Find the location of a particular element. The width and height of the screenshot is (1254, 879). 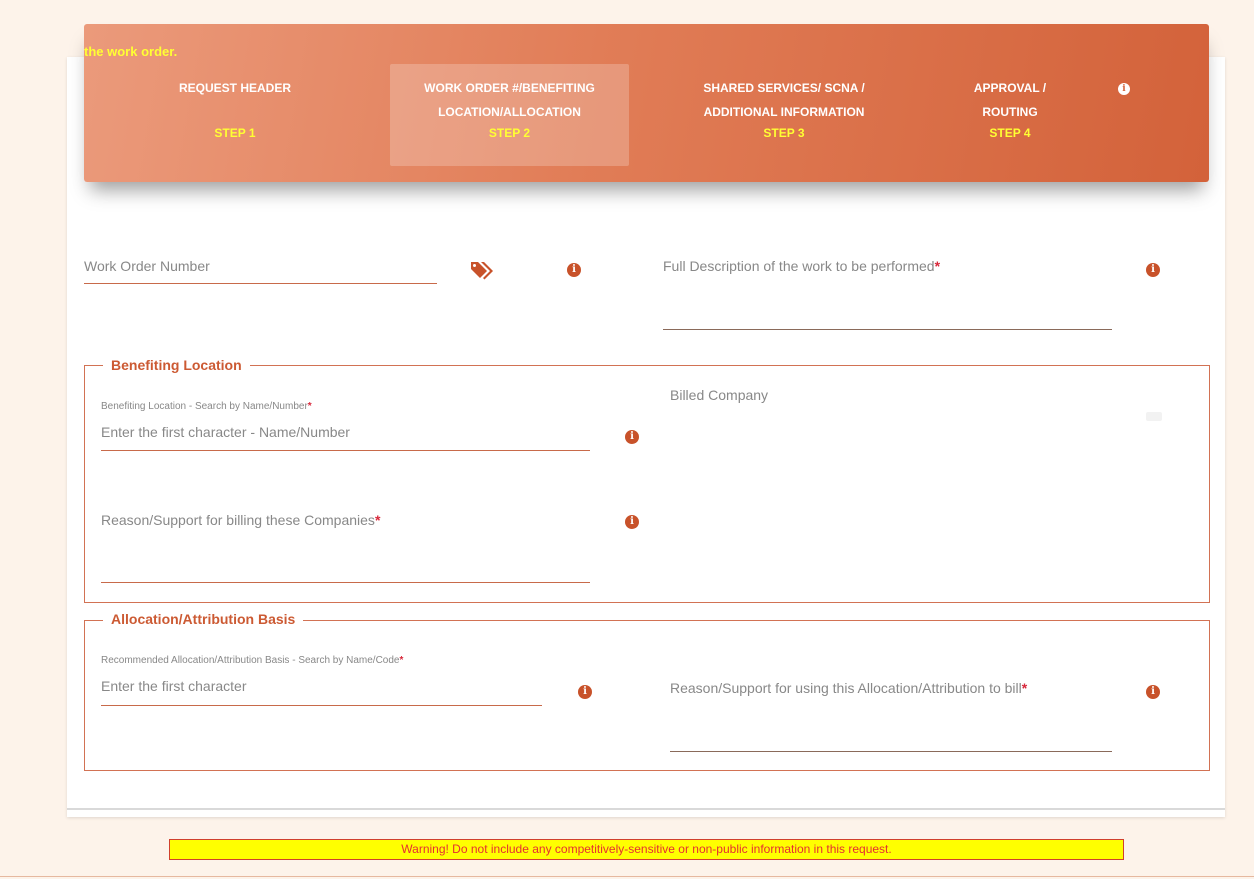

step-label-line2: LOCATION/ALLOCATION is located at coordinates (509, 112).